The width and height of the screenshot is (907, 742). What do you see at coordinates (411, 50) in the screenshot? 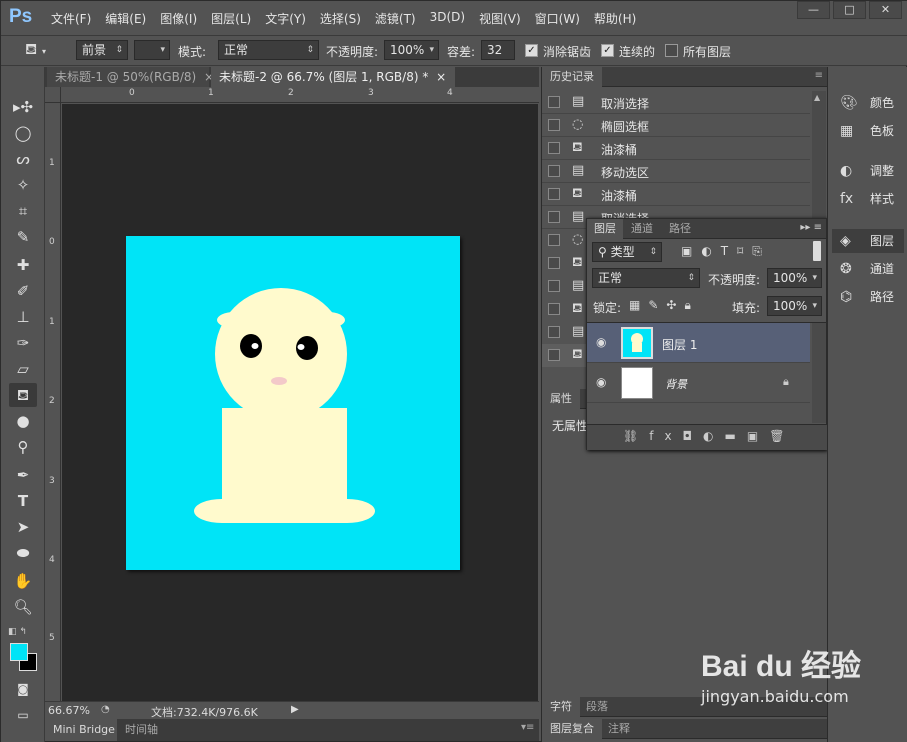
I see `opacity-input: 100% ▾` at bounding box center [411, 50].